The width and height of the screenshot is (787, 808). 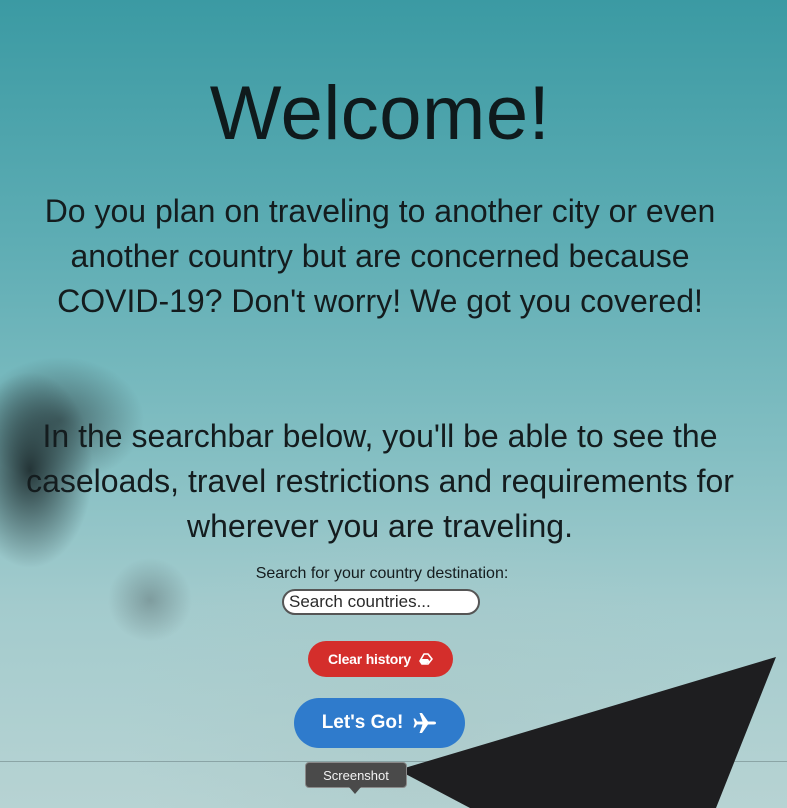 I want to click on search-input, so click(x=381, y=602).